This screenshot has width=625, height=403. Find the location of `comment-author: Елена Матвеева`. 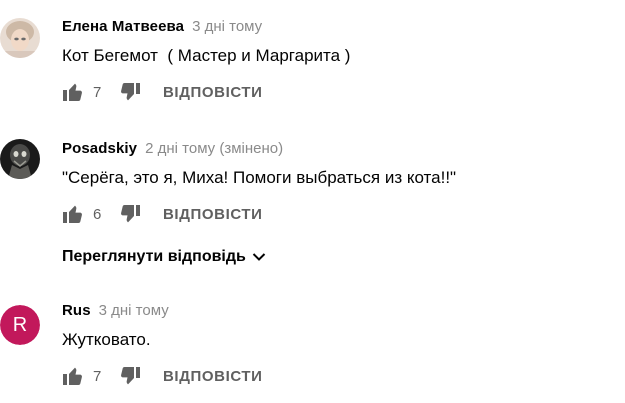

comment-author: Елена Матвеева is located at coordinates (123, 26).